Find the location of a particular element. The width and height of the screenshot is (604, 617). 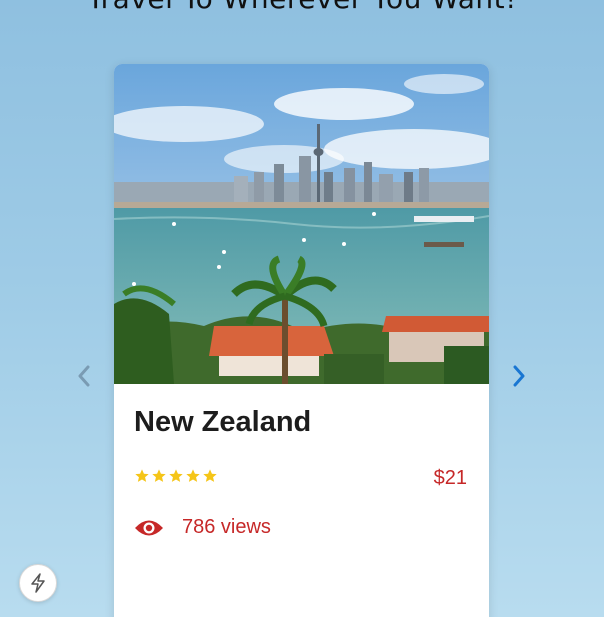

quick-action-button is located at coordinates (38, 583).